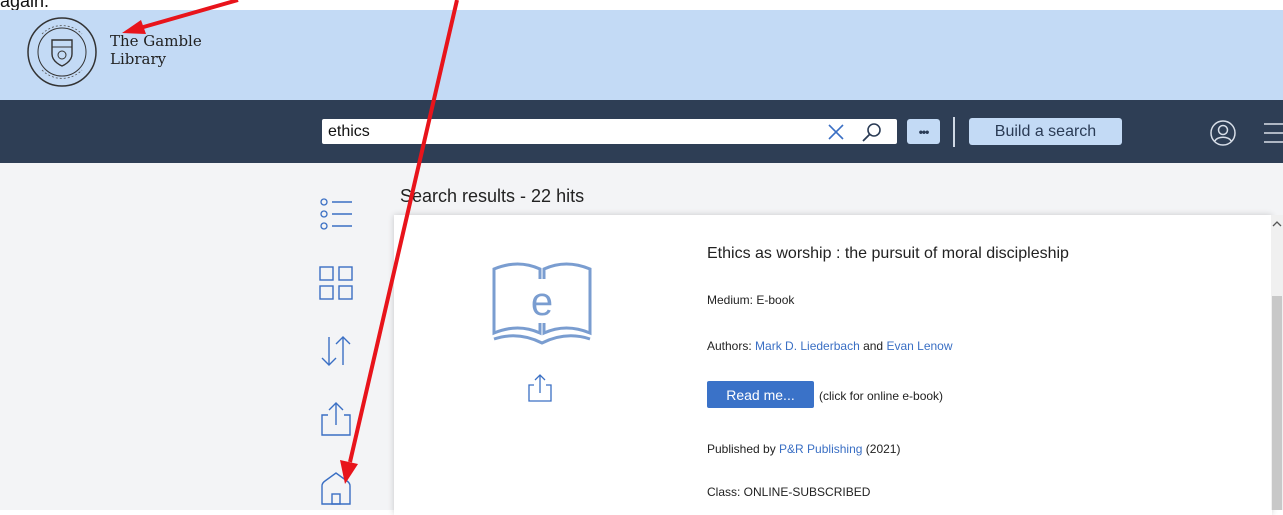 This screenshot has height=515, width=1283. Describe the element at coordinates (336, 214) in the screenshot. I see `list-view-icon` at that location.